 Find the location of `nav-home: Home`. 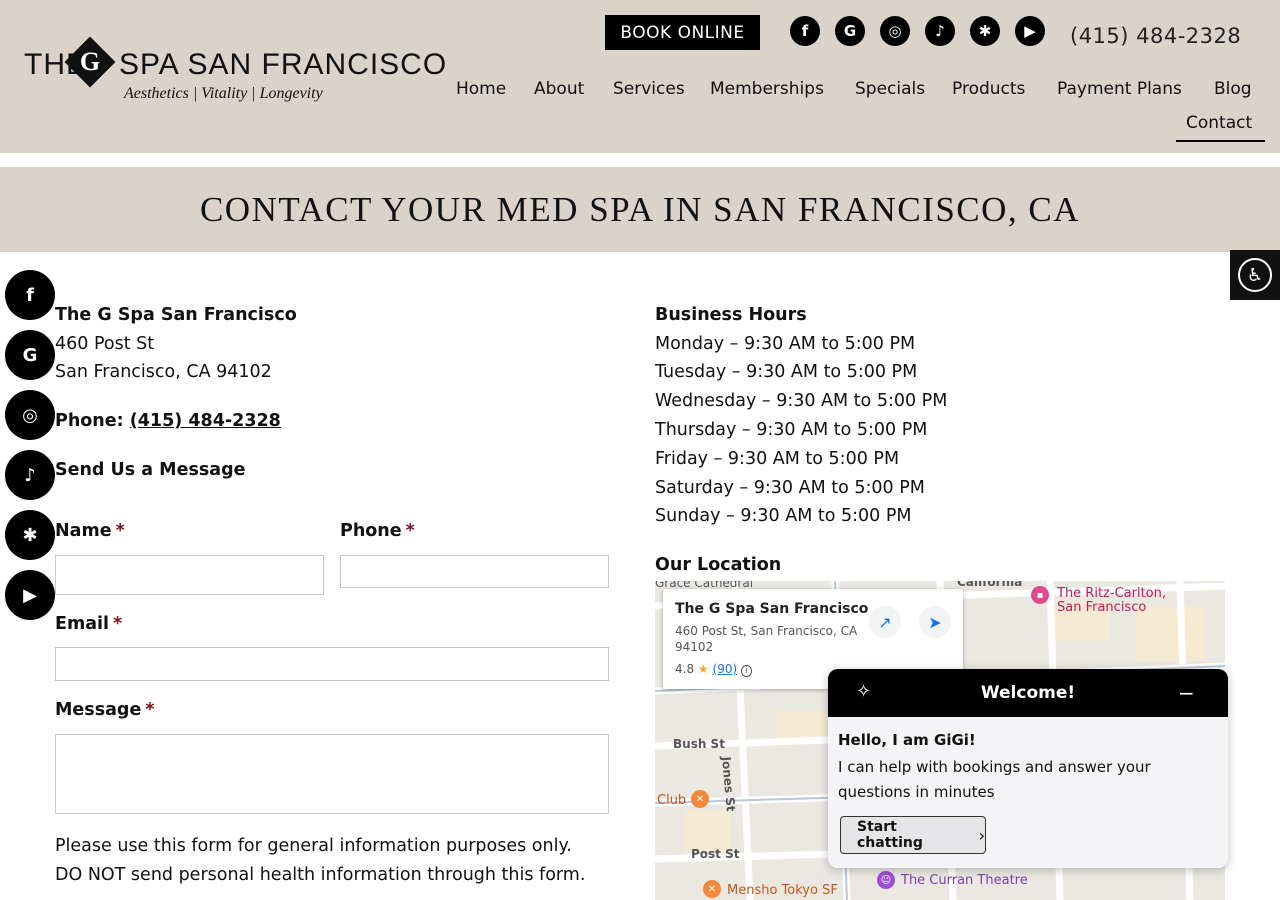

nav-home: Home is located at coordinates (481, 89).